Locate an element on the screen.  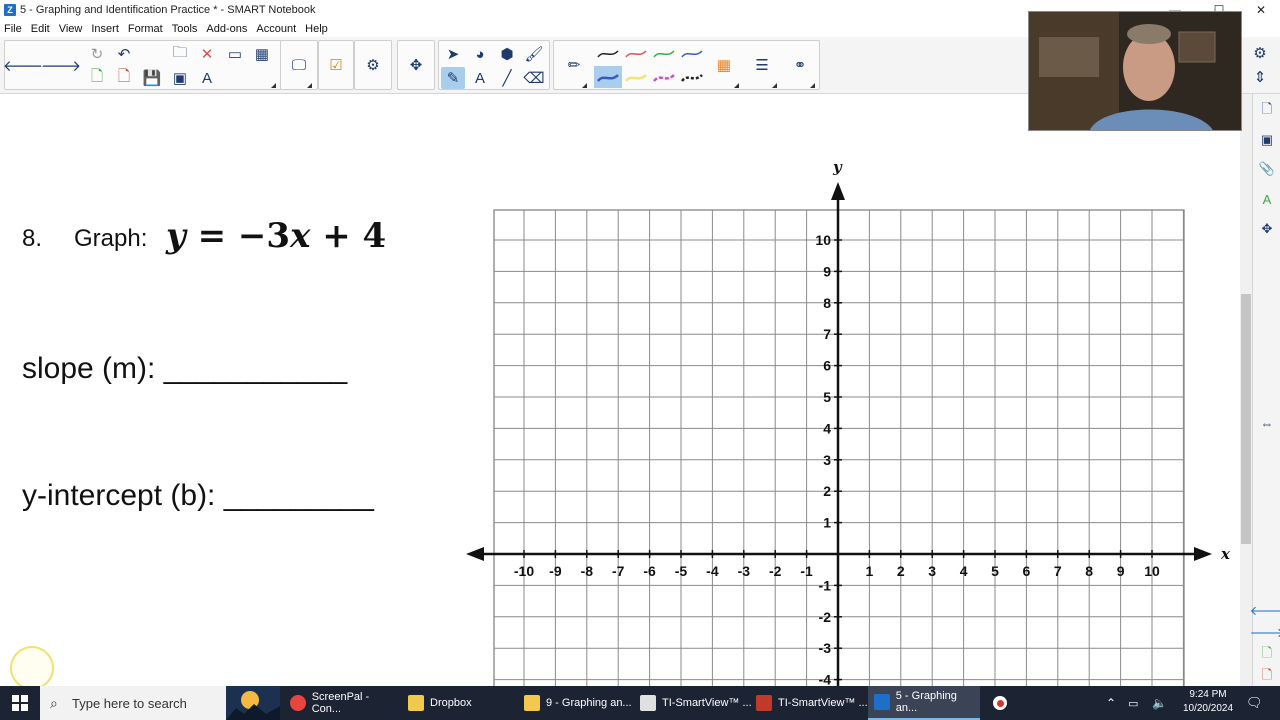
chrome-icon is located at coordinates (298, 703).